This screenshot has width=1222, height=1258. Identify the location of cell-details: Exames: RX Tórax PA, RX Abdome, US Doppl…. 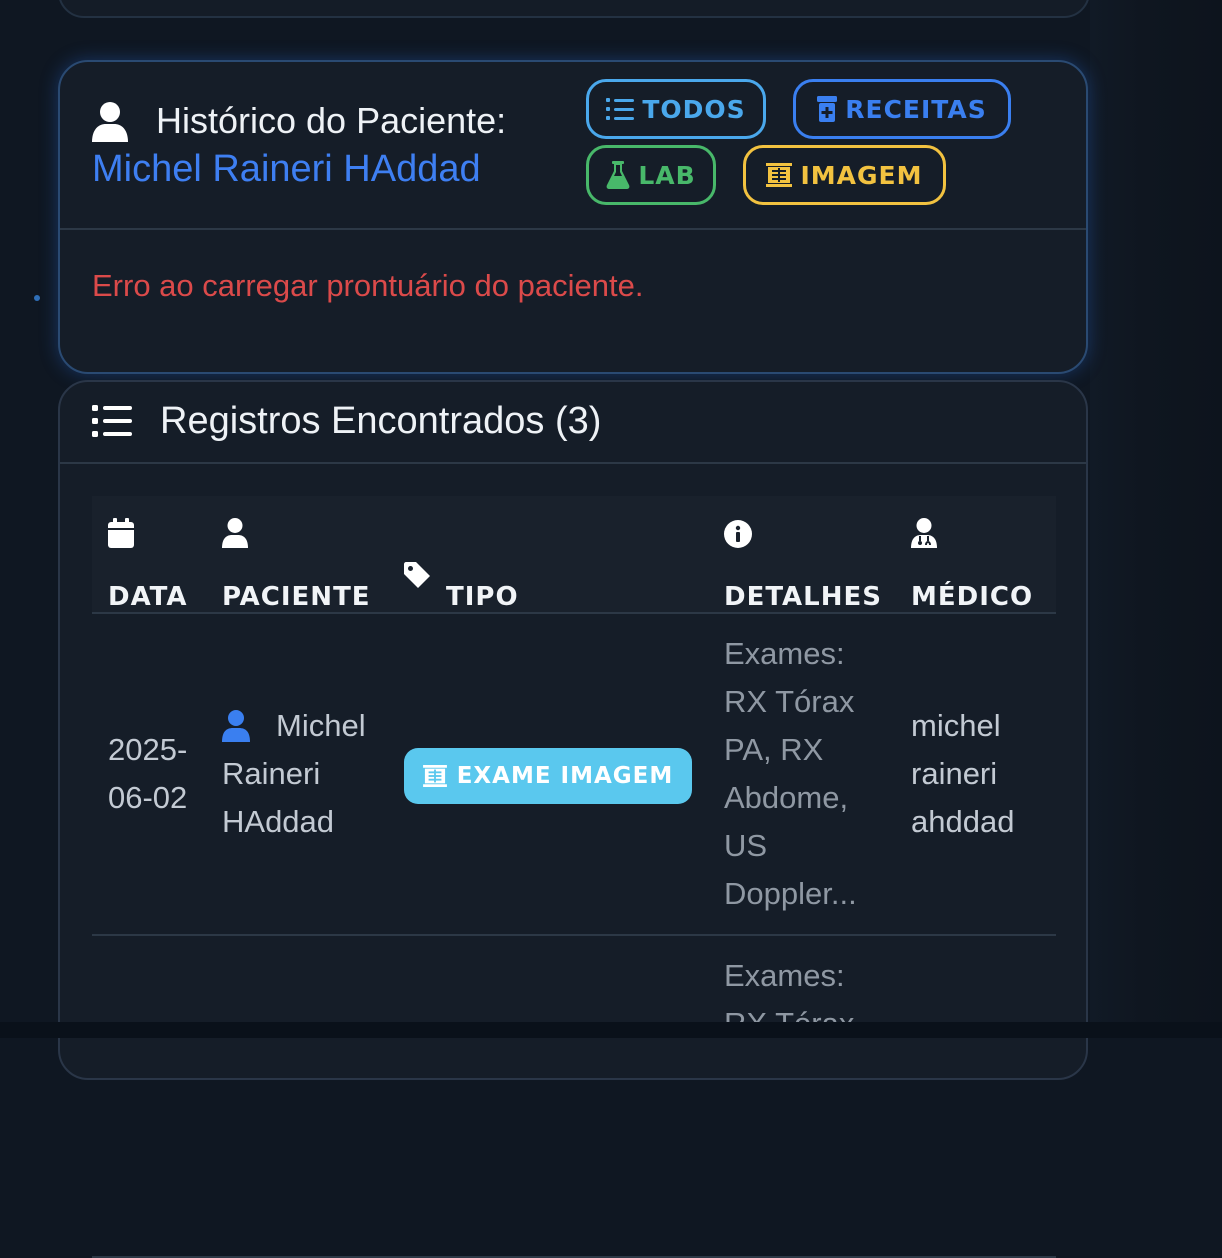
(790, 774).